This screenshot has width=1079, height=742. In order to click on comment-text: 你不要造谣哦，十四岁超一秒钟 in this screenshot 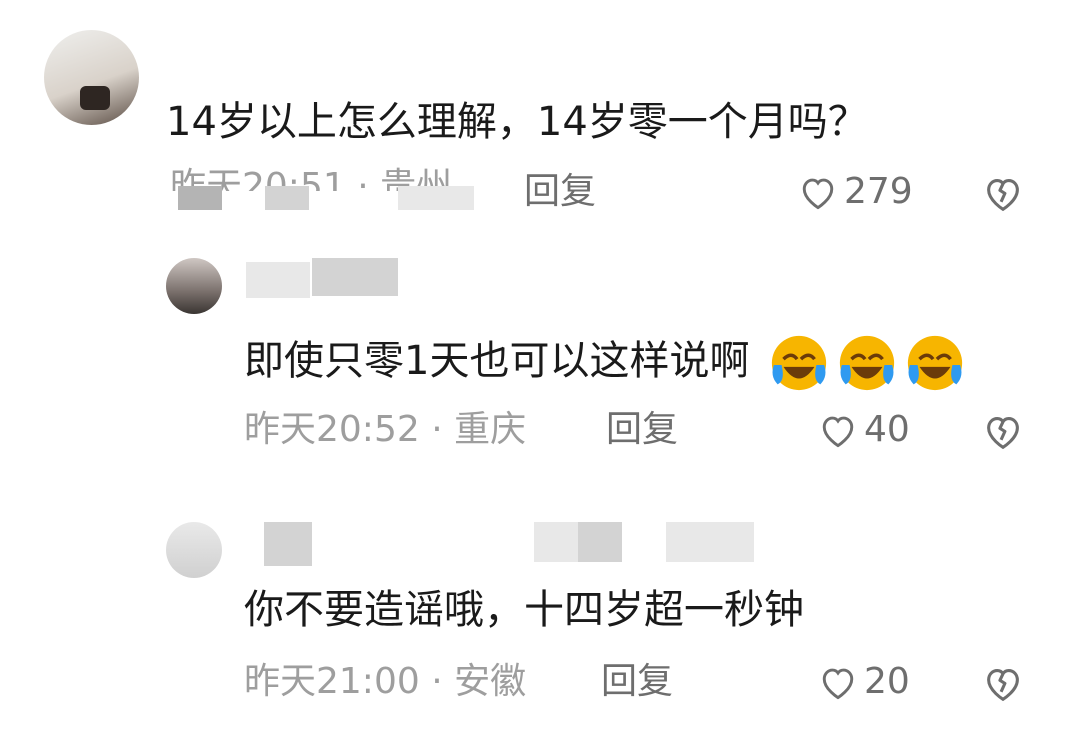, I will do `click(524, 610)`.